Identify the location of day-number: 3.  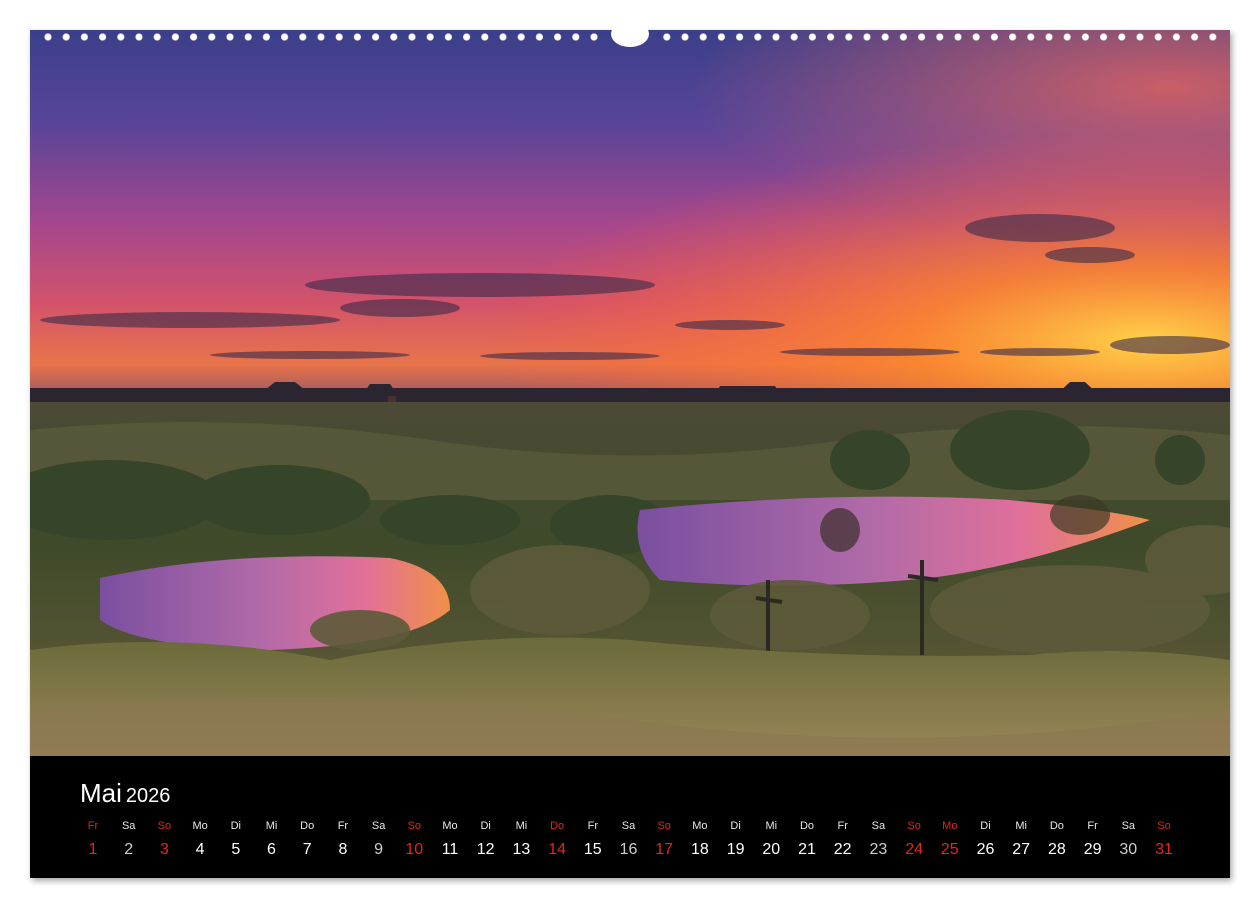
(164, 849).